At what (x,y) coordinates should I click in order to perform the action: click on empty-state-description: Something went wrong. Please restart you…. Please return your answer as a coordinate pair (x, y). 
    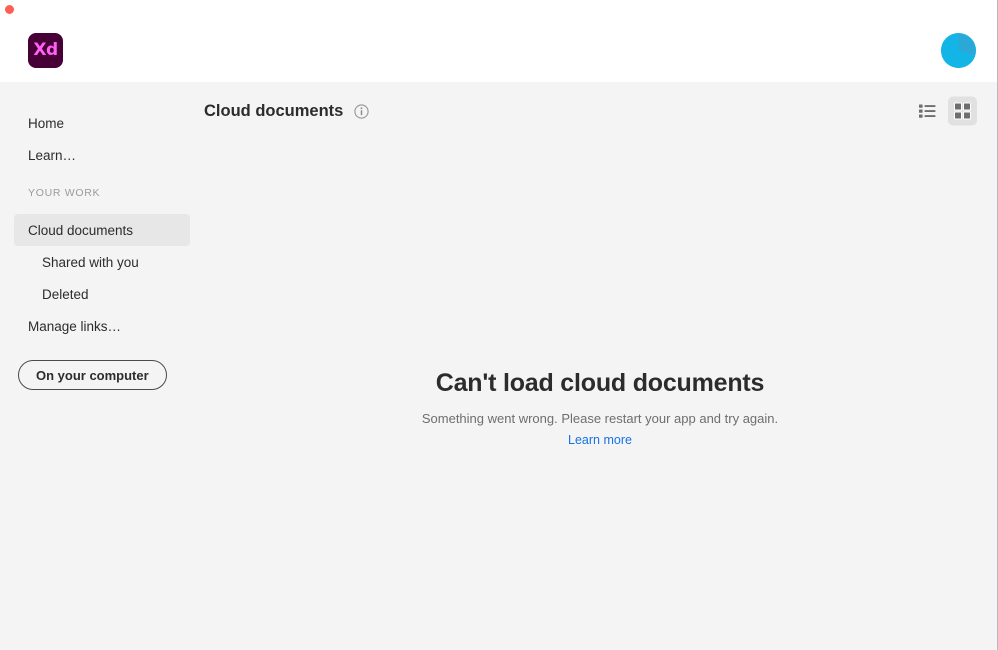
    Looking at the image, I should click on (600, 418).